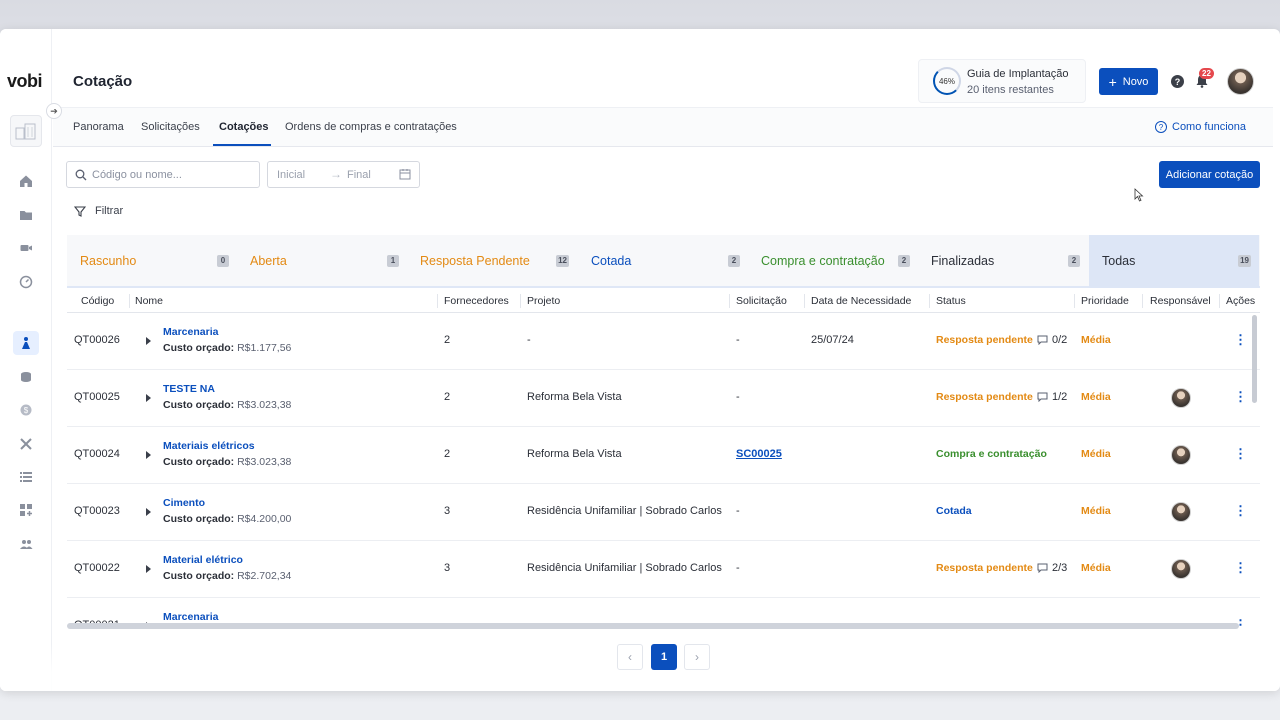 The width and height of the screenshot is (1280, 720). Describe the element at coordinates (170, 127) in the screenshot. I see `tab-solicitacoes: Solicitações` at that location.